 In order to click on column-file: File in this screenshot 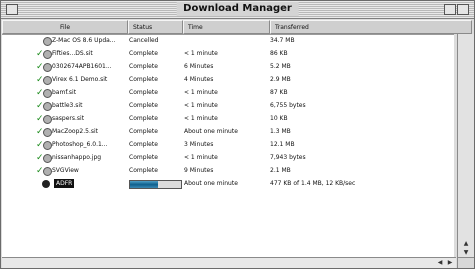, I will do `click(65, 27)`.